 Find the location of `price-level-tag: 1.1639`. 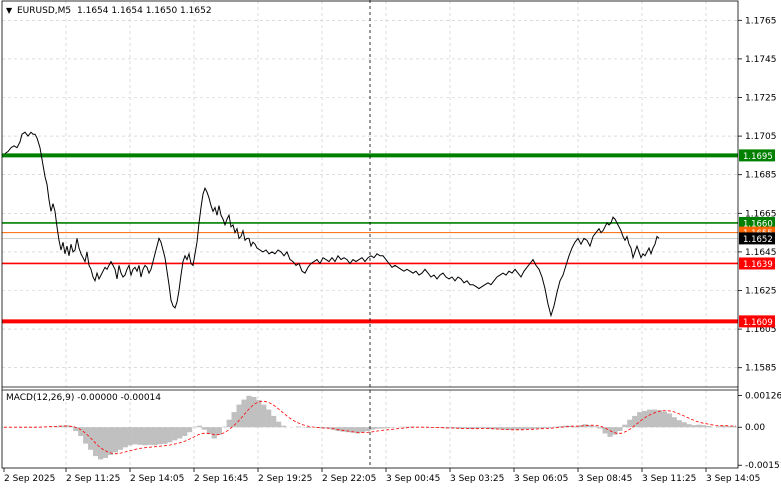

price-level-tag: 1.1639 is located at coordinates (757, 263).